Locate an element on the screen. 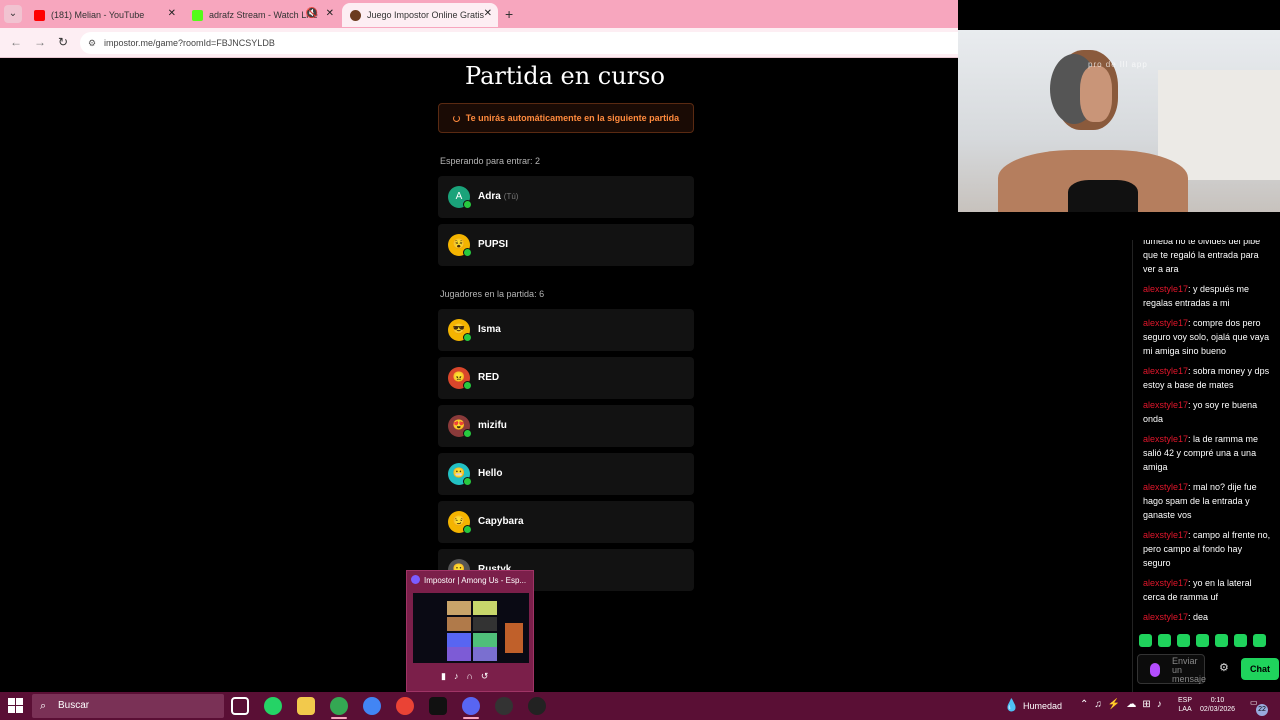 The image size is (1280, 720). tab-youtube: (181) Melian - YouTube ✕ is located at coordinates (104, 15).